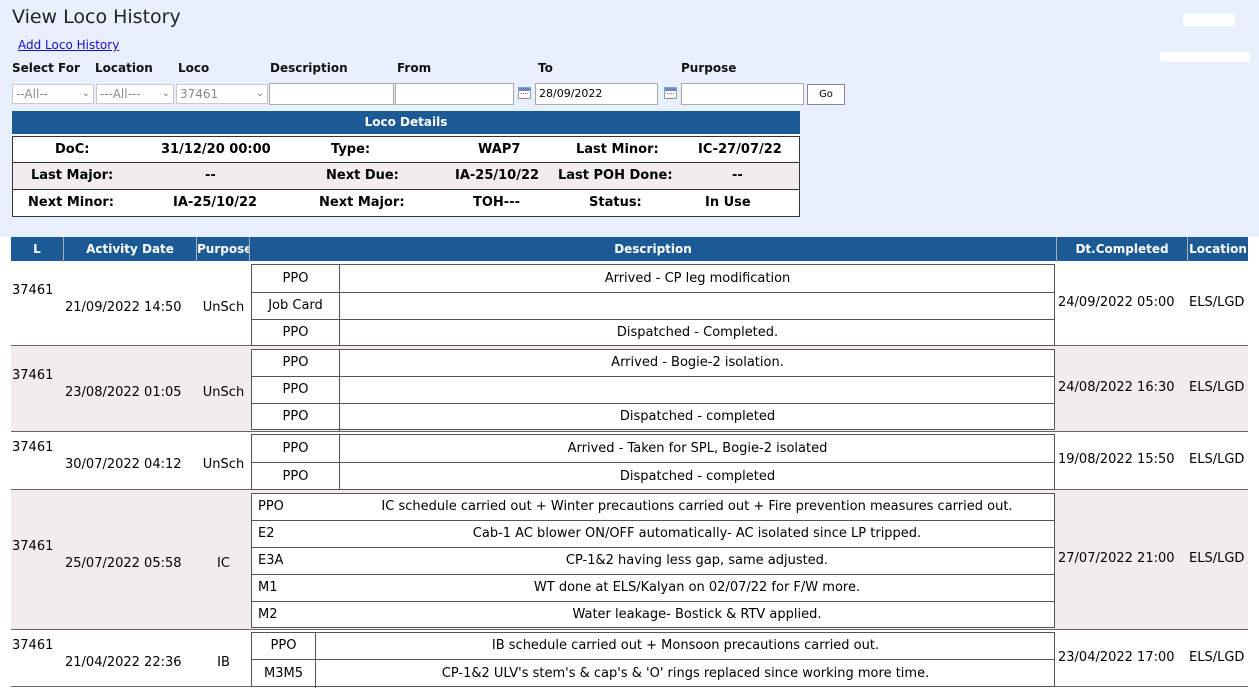 The image size is (1259, 688). I want to click on next-minor-value: IA-25/10/22, so click(215, 202).